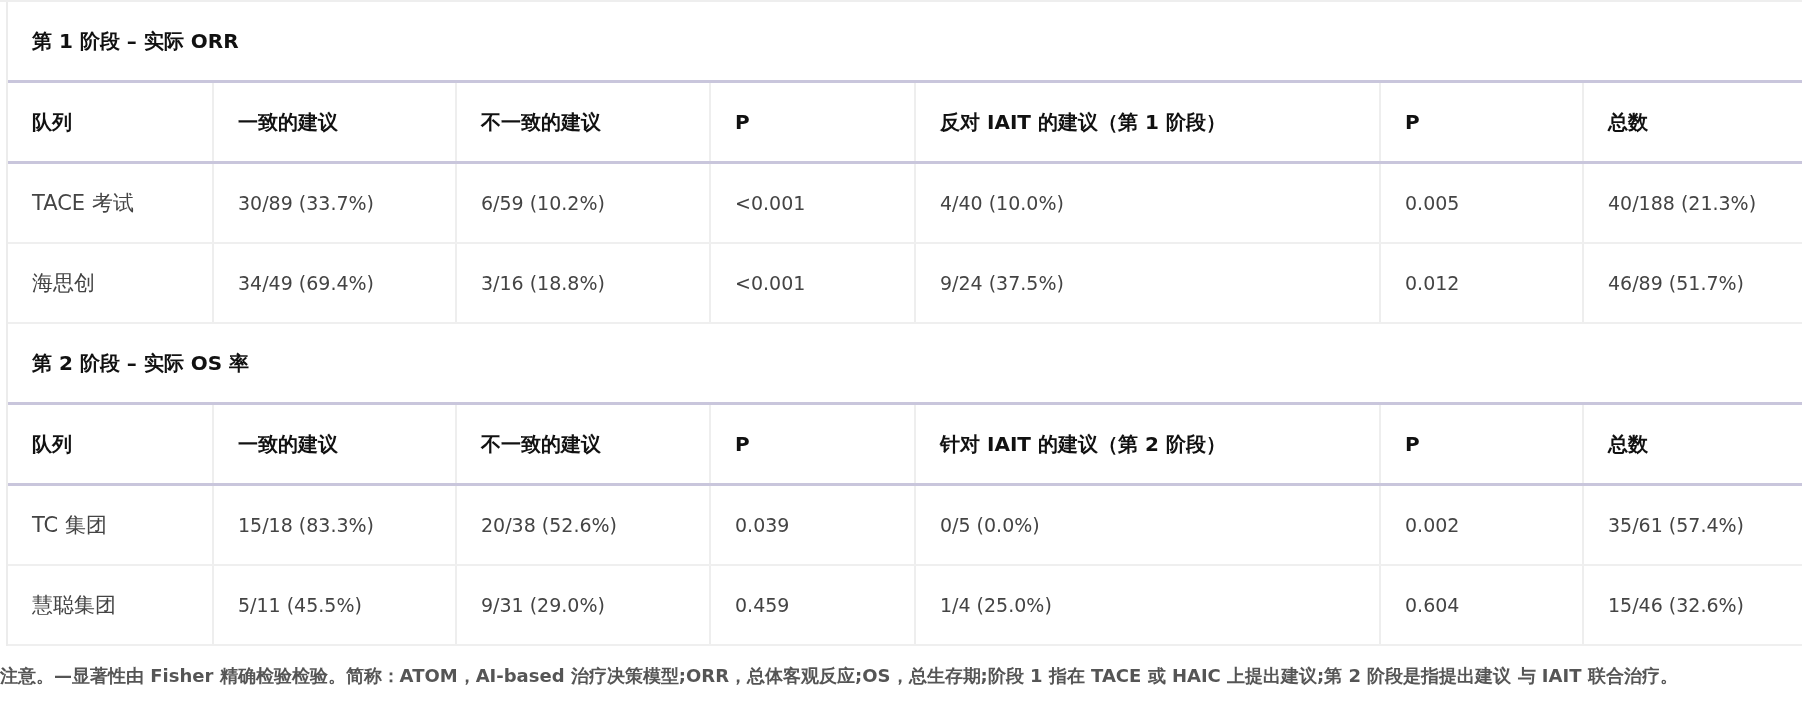  What do you see at coordinates (1481, 524) in the screenshot?
I see `table-cell: 0.002` at bounding box center [1481, 524].